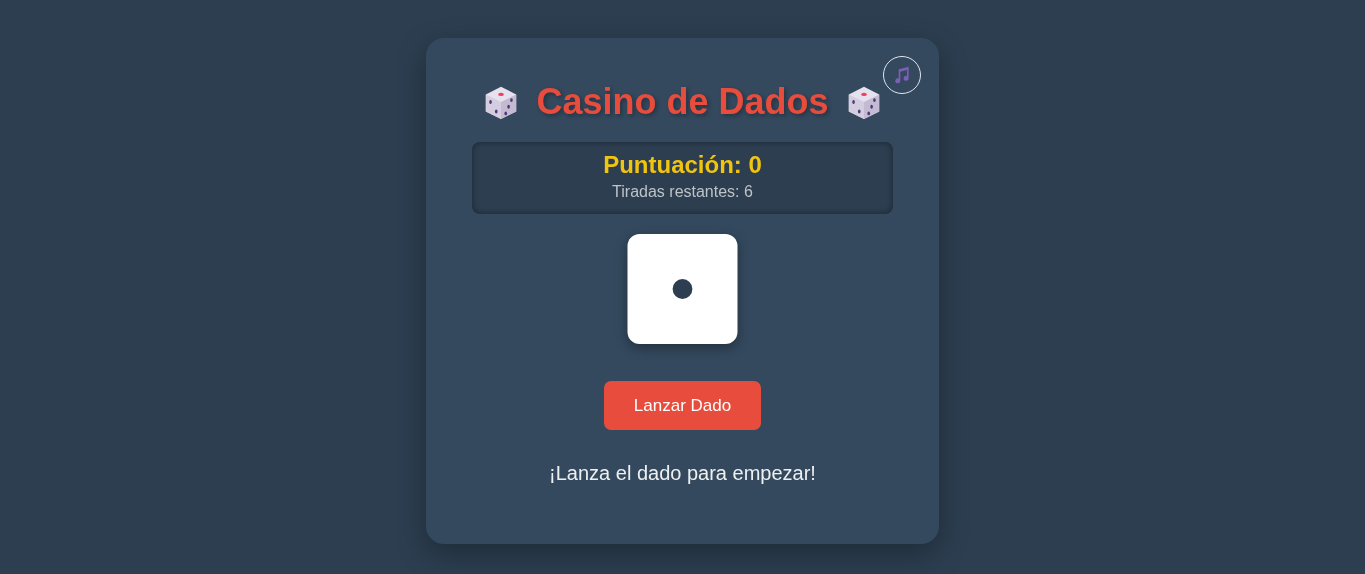 Image resolution: width=1365 pixels, height=574 pixels. Describe the element at coordinates (682, 473) in the screenshot. I see `status-message: ¡Lanza el dado para empezar!` at that location.